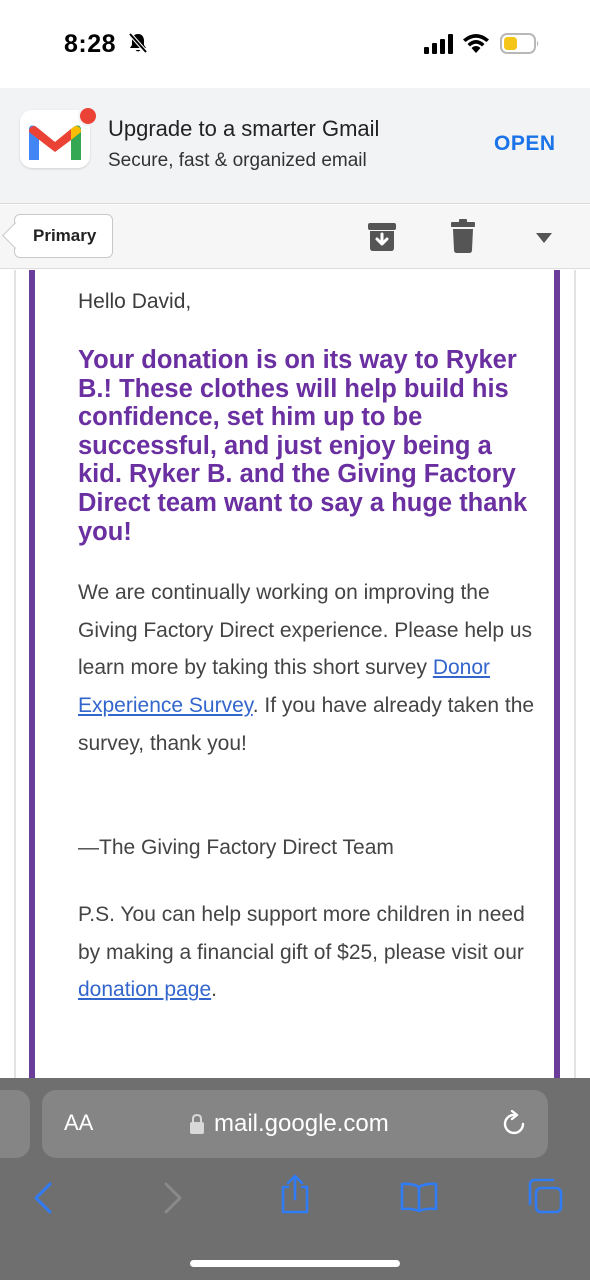  Describe the element at coordinates (519, 43) in the screenshot. I see `battery-icon` at that location.